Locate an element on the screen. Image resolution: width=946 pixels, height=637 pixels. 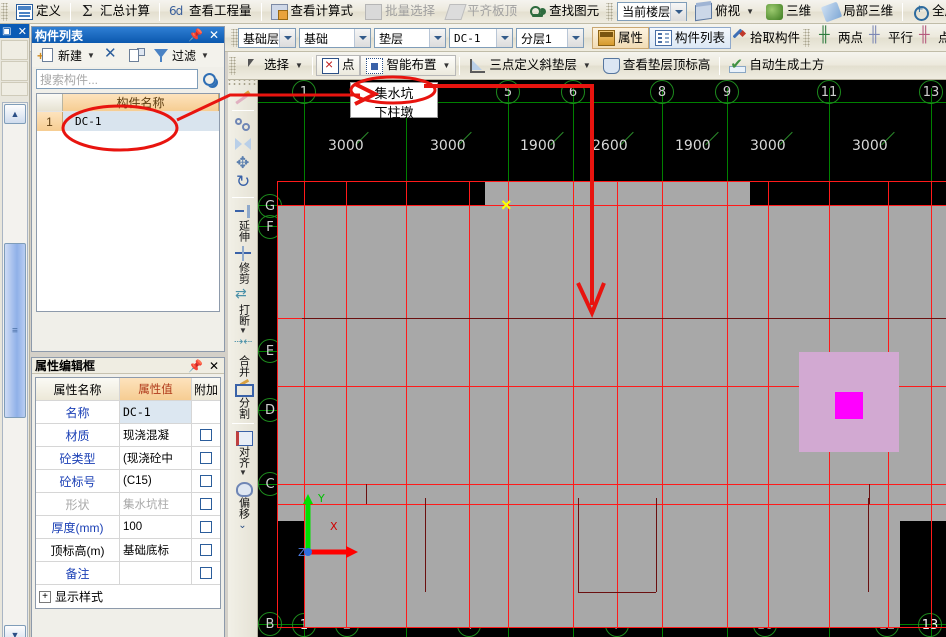
symmetry-tool-button is located at coordinates (243, 144).